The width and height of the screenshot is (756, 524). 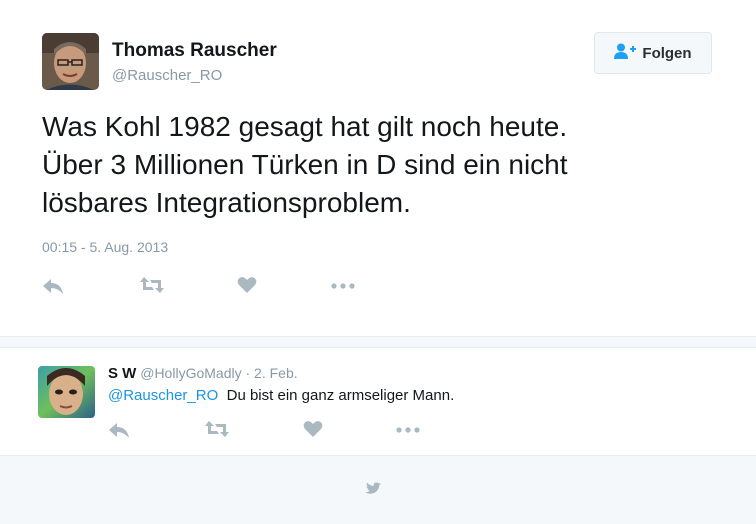 What do you see at coordinates (105, 247) in the screenshot?
I see `tweet-timestamp: 00:15 - 5. Aug. 2013` at bounding box center [105, 247].